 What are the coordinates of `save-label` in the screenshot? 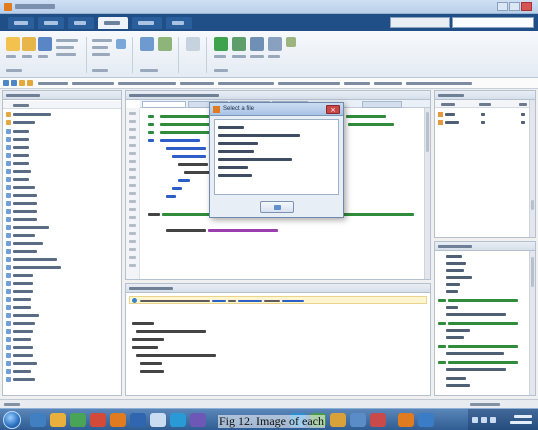 It's located at (43, 56).